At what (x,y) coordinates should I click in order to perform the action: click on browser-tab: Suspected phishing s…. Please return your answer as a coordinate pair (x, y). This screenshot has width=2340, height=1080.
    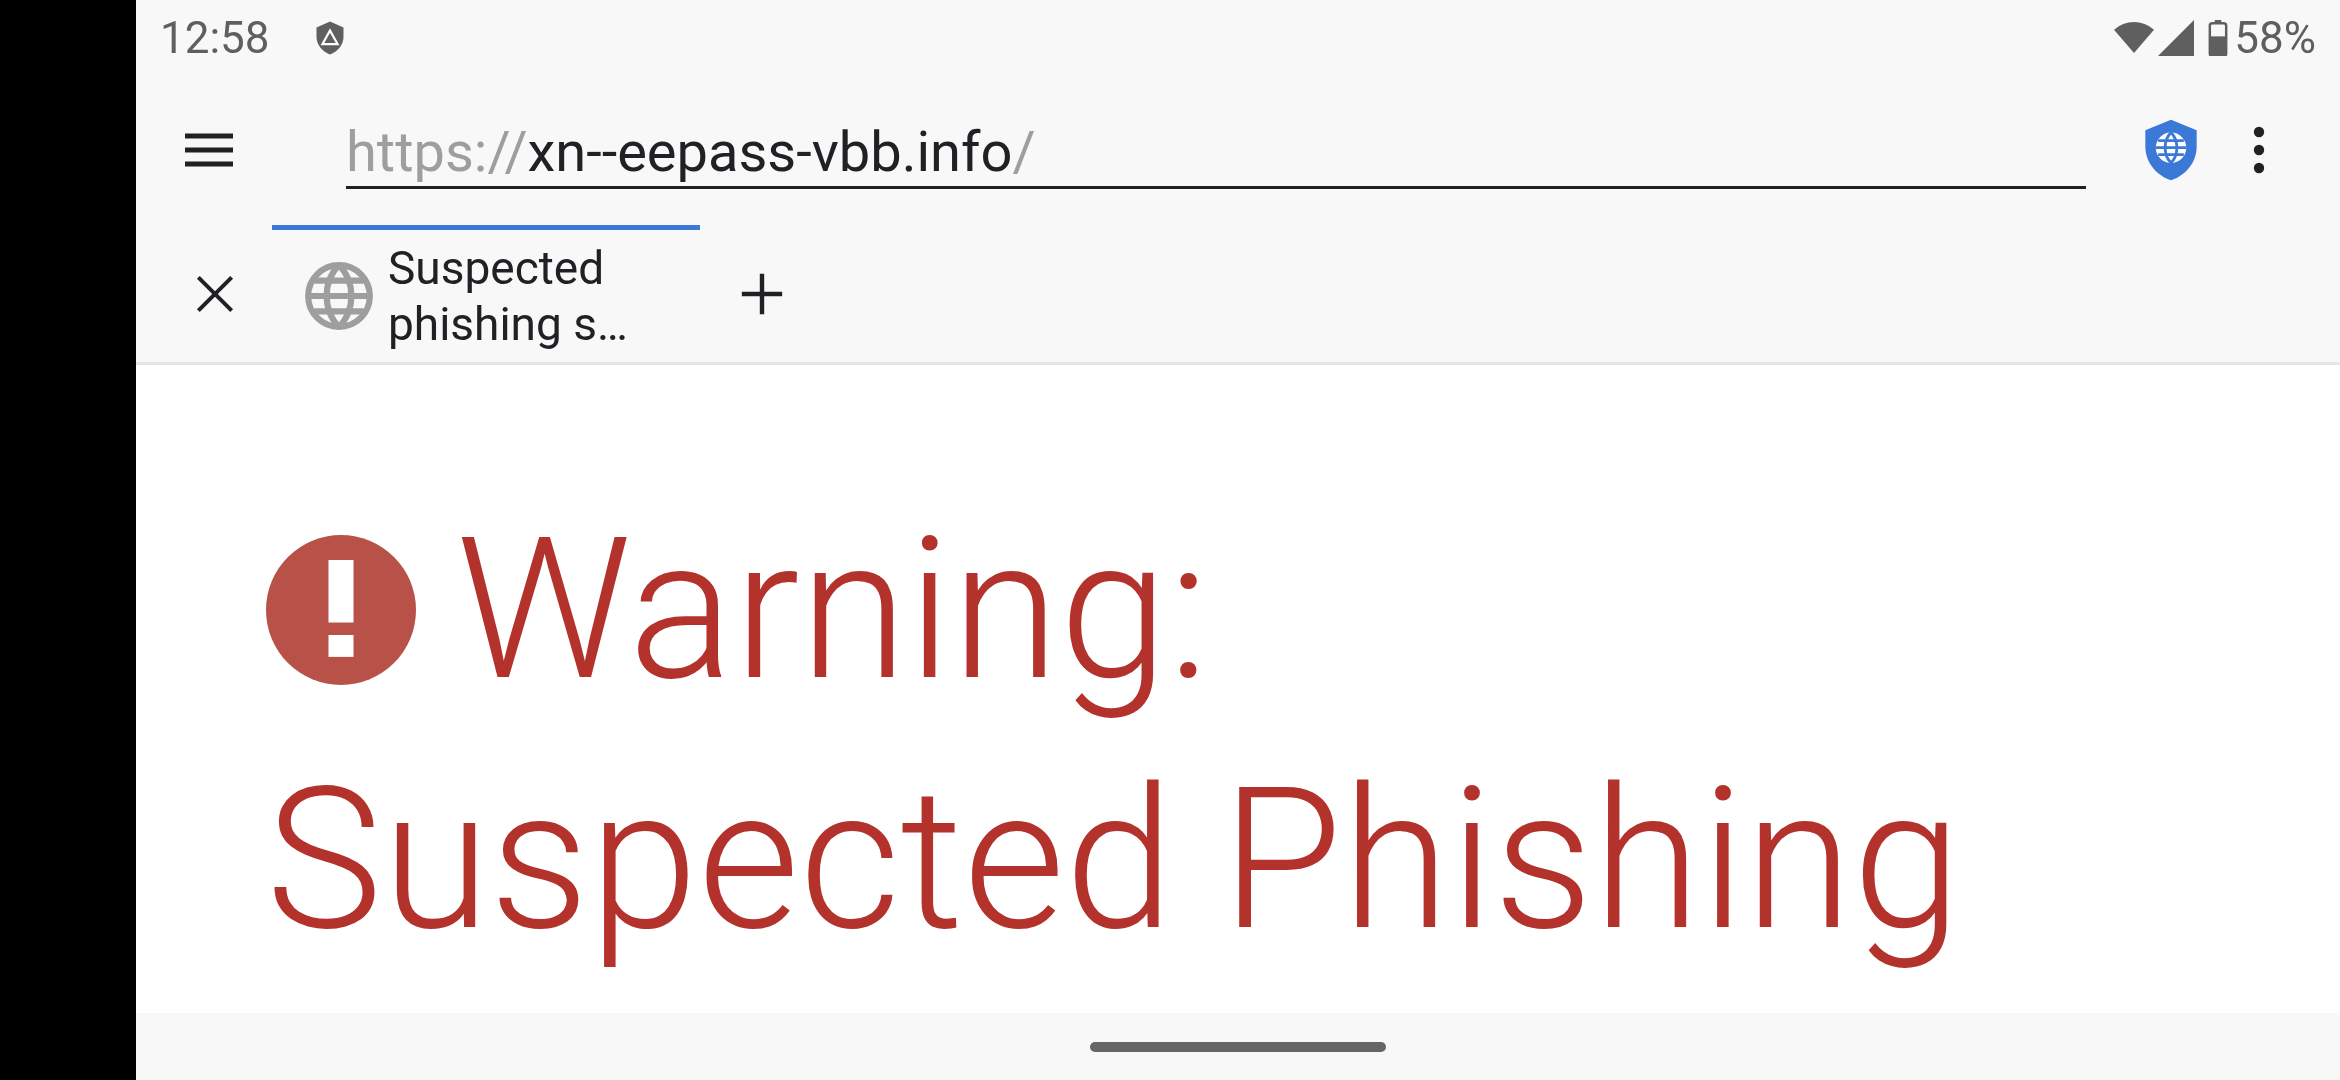
    Looking at the image, I should click on (486, 293).